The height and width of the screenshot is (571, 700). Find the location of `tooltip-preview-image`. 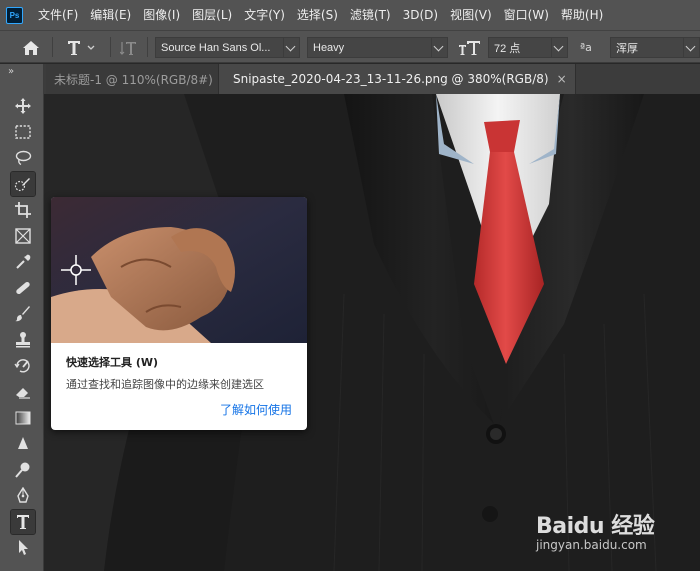

tooltip-preview-image is located at coordinates (179, 270).